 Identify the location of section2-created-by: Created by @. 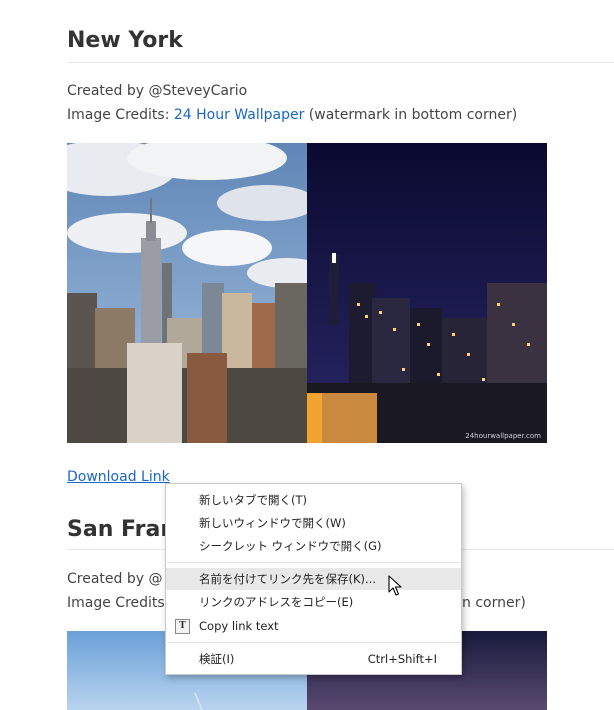
(115, 579).